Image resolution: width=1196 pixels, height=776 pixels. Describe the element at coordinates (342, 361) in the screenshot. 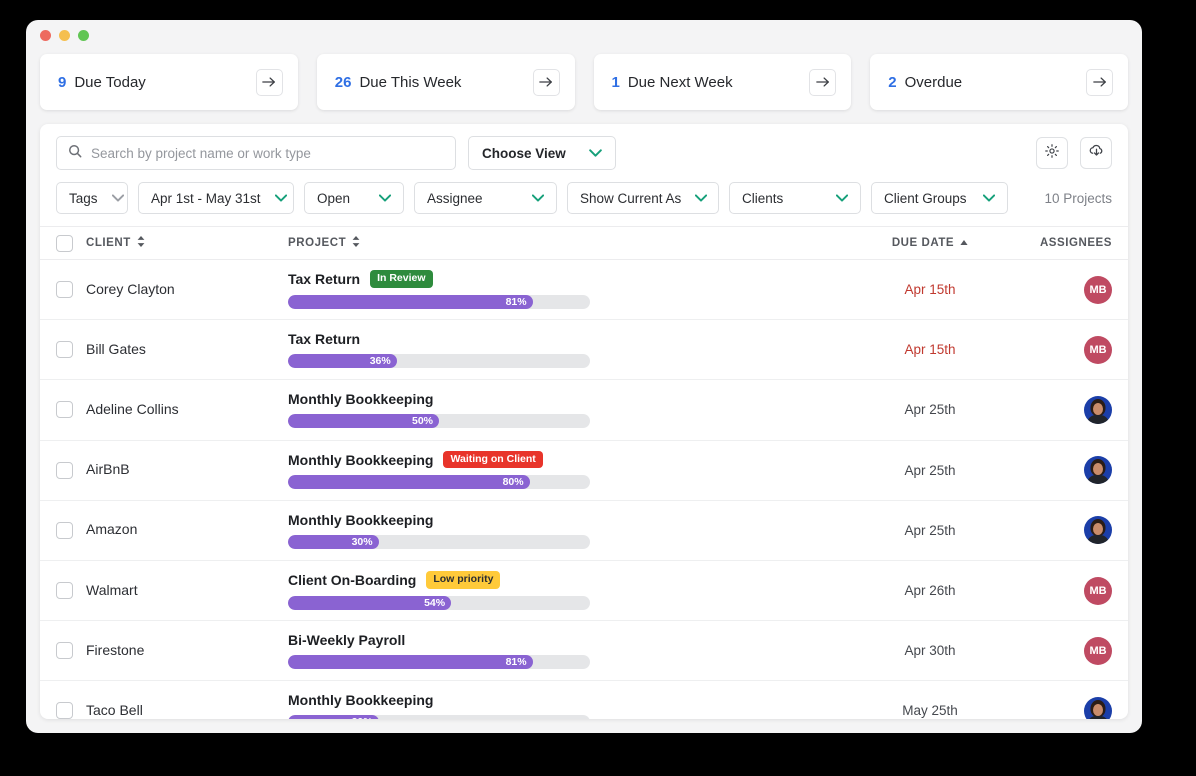

I see `progress-bar-fill: 36%` at that location.